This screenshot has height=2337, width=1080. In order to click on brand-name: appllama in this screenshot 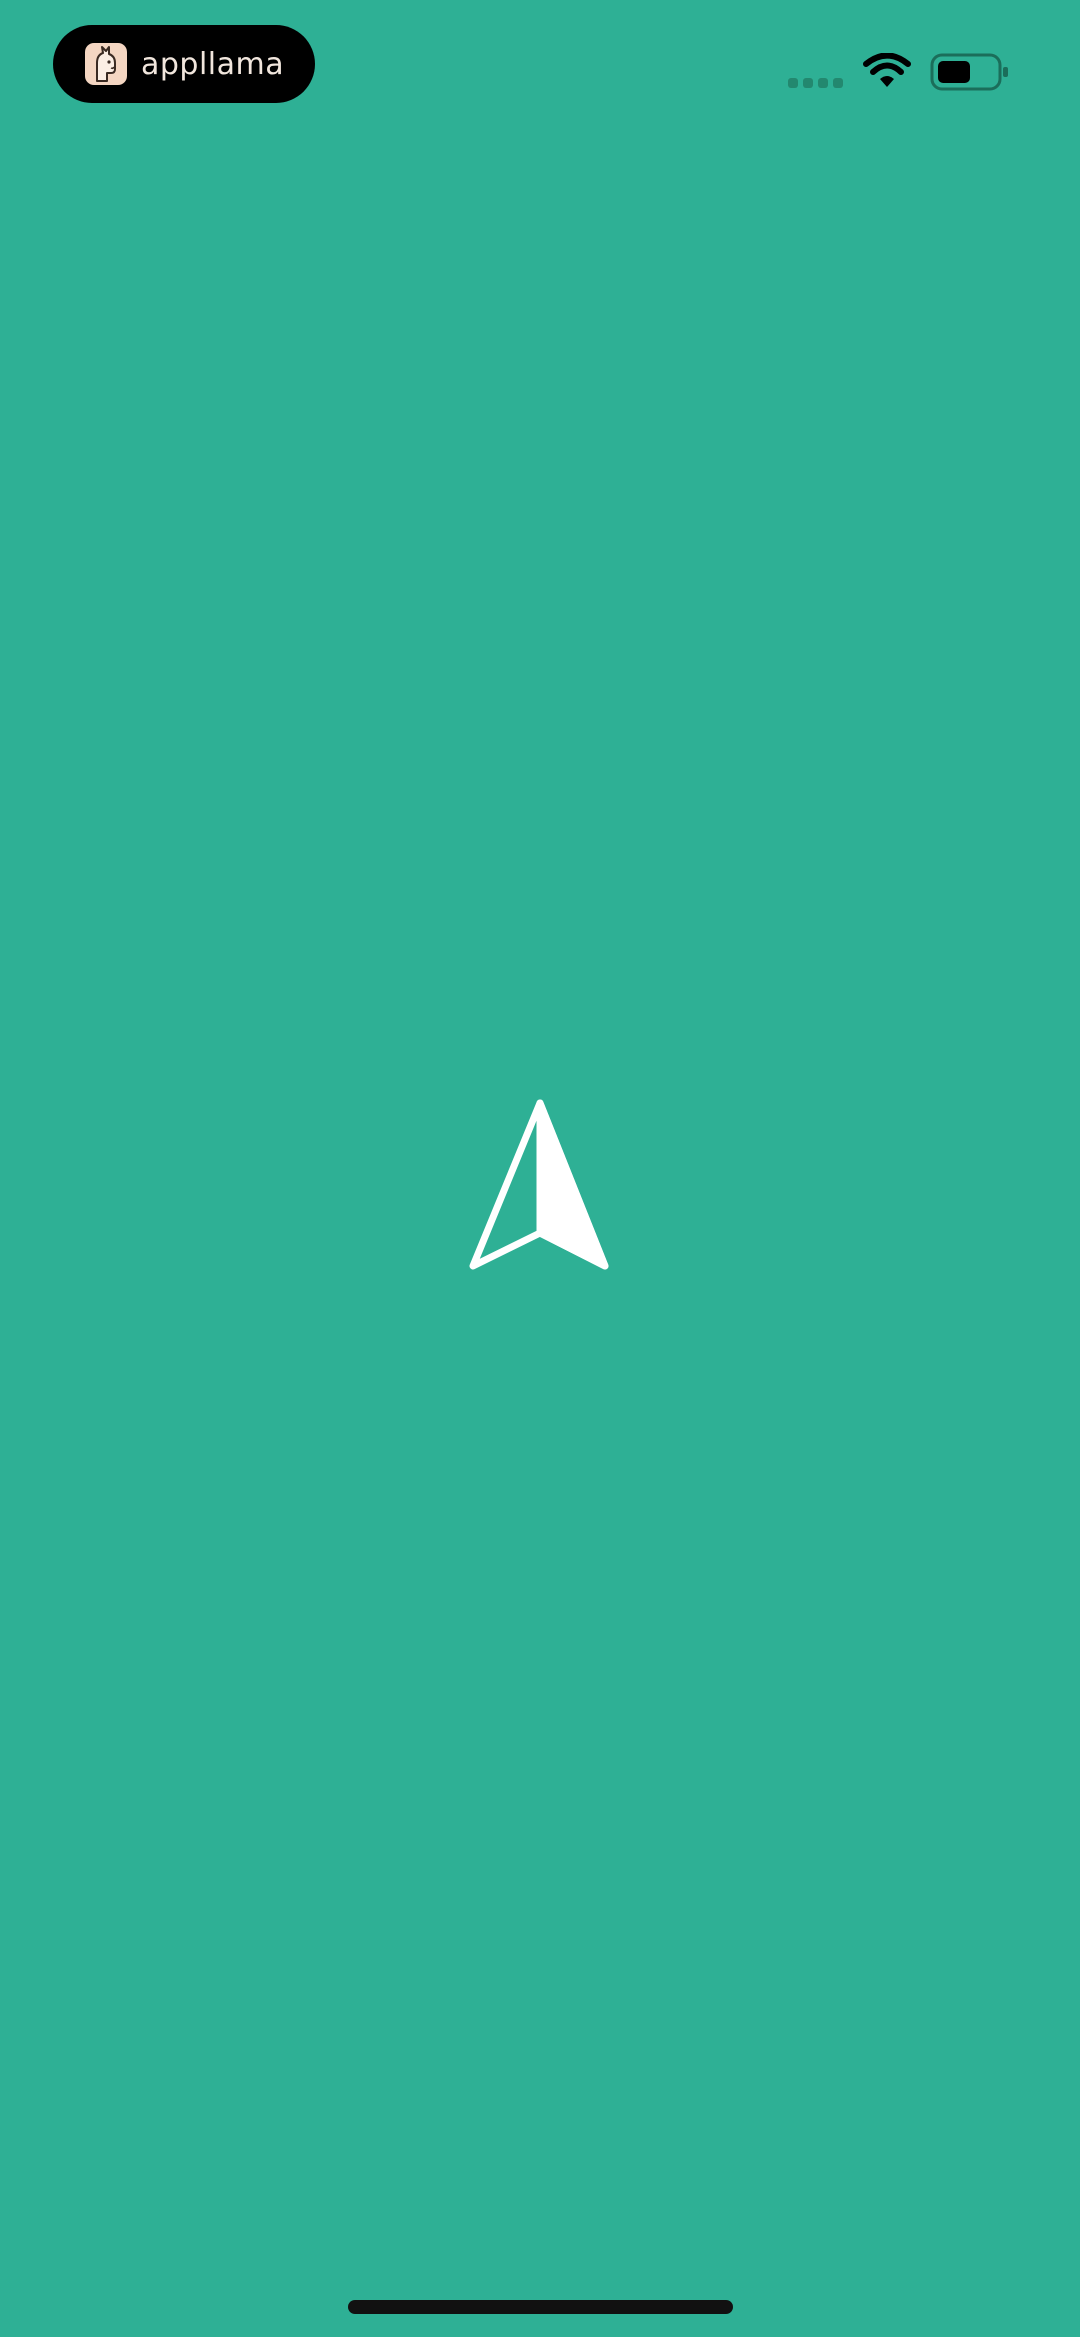, I will do `click(213, 64)`.